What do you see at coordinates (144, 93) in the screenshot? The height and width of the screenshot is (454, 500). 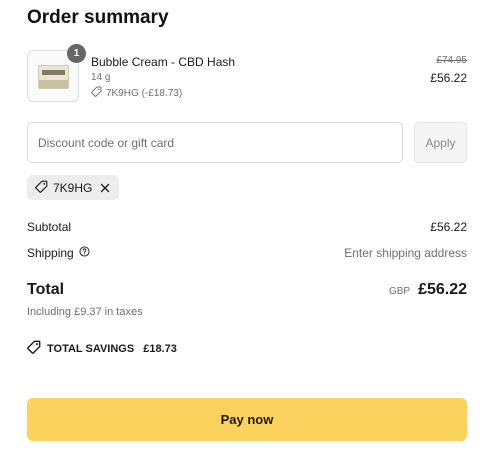 I see `product-discount-text: 7K9HG (-£18.73)` at bounding box center [144, 93].